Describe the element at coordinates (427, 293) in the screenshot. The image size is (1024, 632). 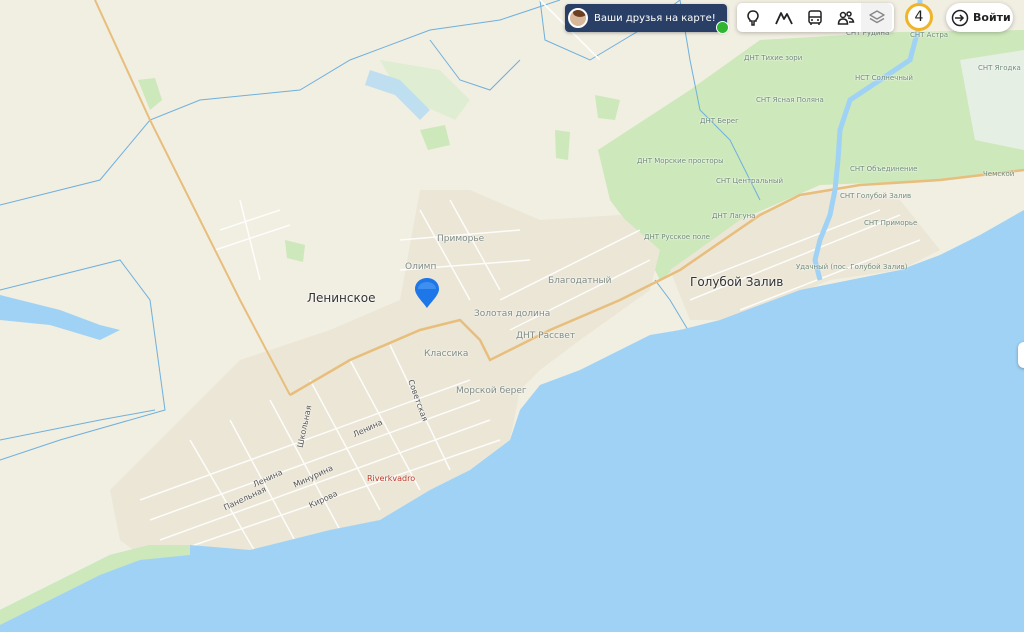
I see `location-pin-icon` at that location.